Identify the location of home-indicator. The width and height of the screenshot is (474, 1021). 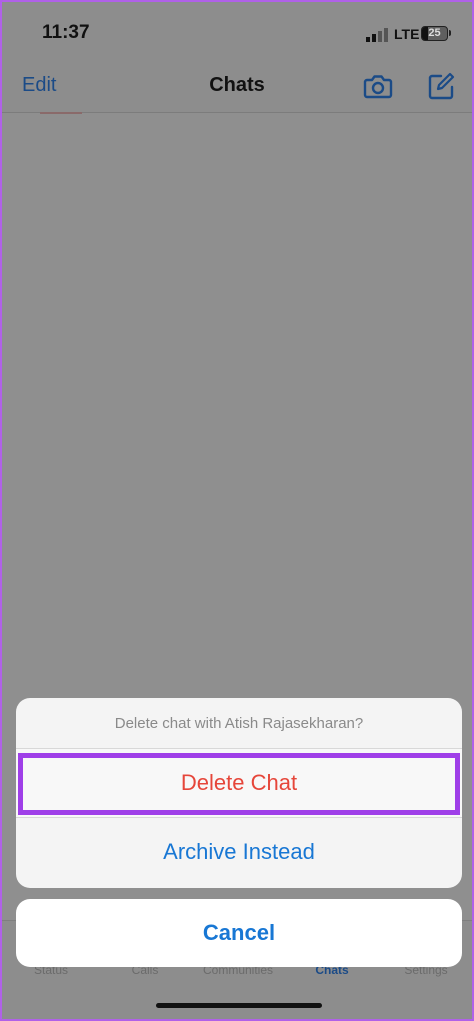
(239, 1005).